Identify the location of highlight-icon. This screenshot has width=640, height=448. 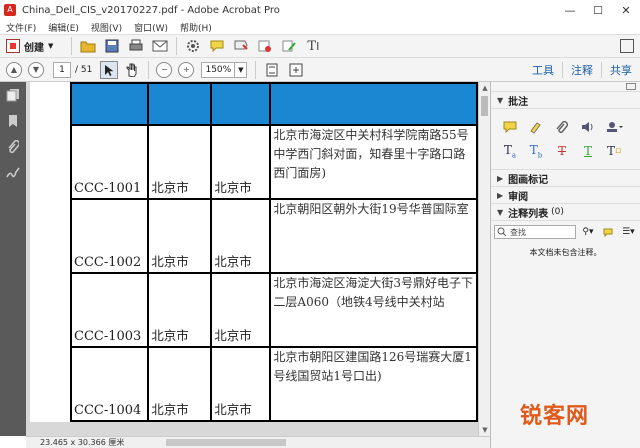
(536, 127).